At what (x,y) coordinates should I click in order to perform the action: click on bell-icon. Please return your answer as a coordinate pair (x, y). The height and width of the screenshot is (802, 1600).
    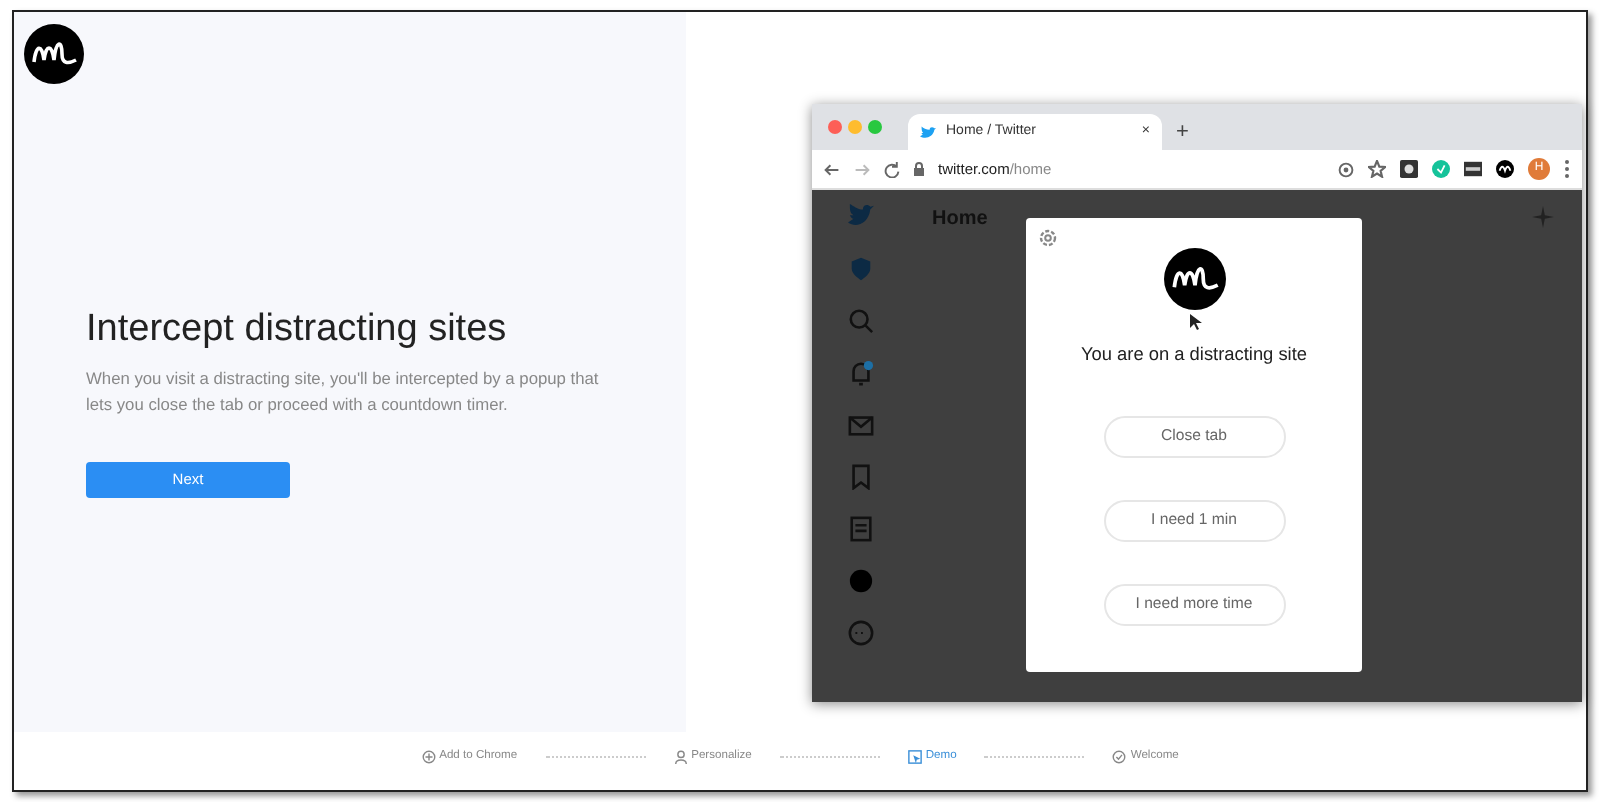
    Looking at the image, I should click on (860, 373).